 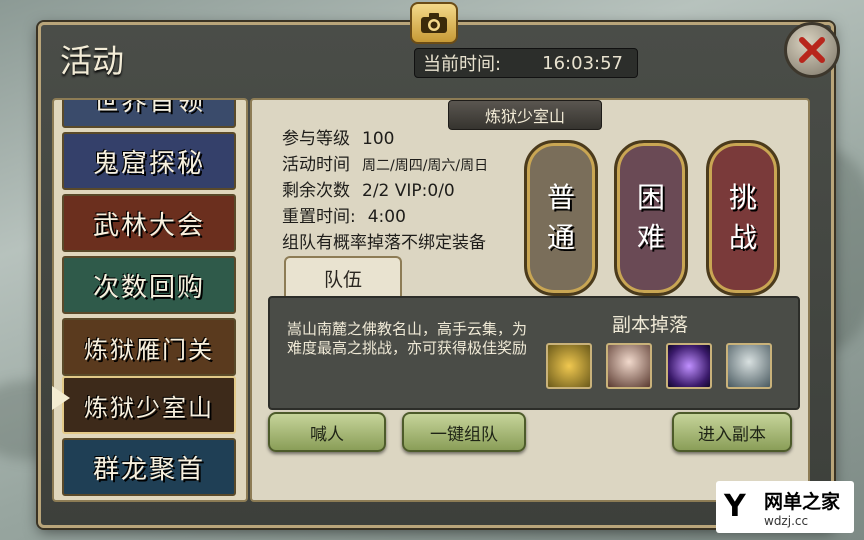 I want to click on time-value: 16:03:57, so click(x=582, y=63).